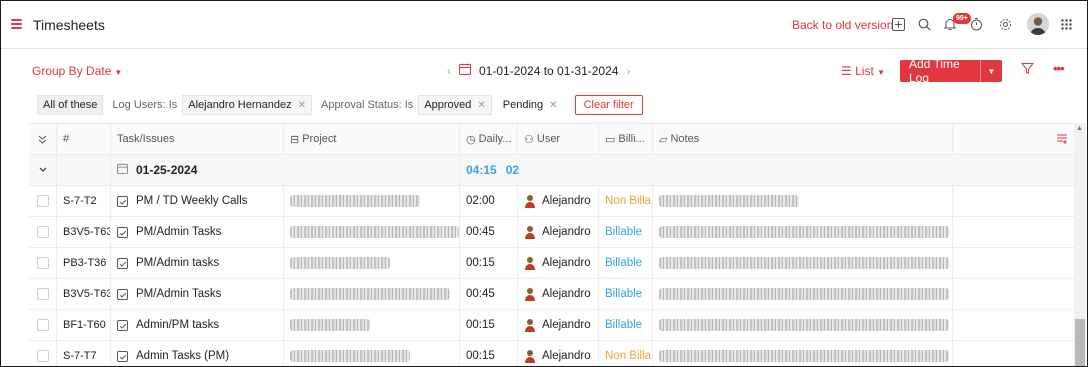  What do you see at coordinates (84, 353) in the screenshot?
I see `row-id: S-7-T7` at bounding box center [84, 353].